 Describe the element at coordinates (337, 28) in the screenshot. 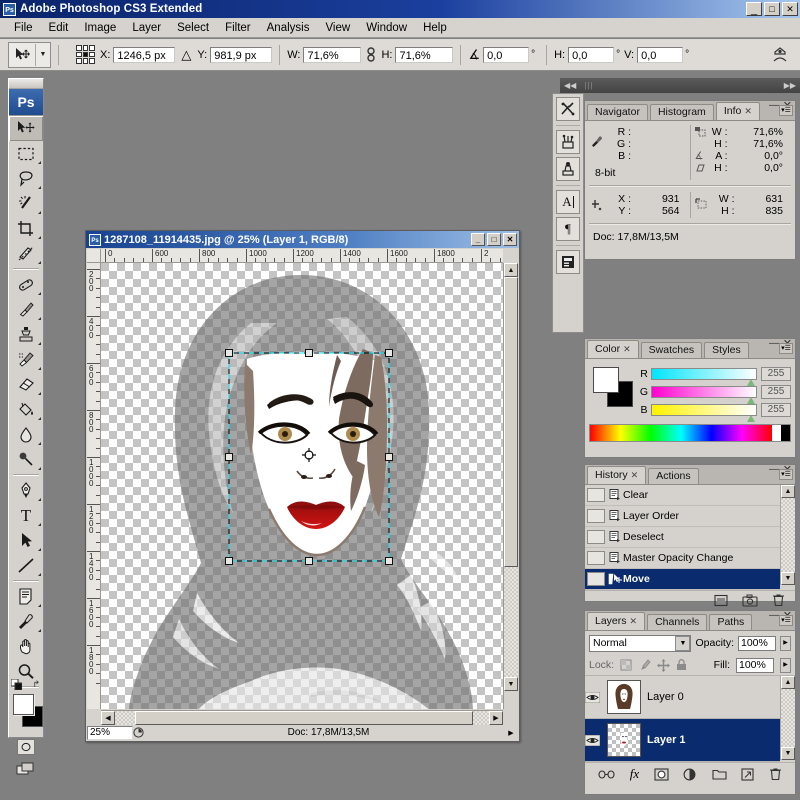

I see `menu-view: View` at that location.